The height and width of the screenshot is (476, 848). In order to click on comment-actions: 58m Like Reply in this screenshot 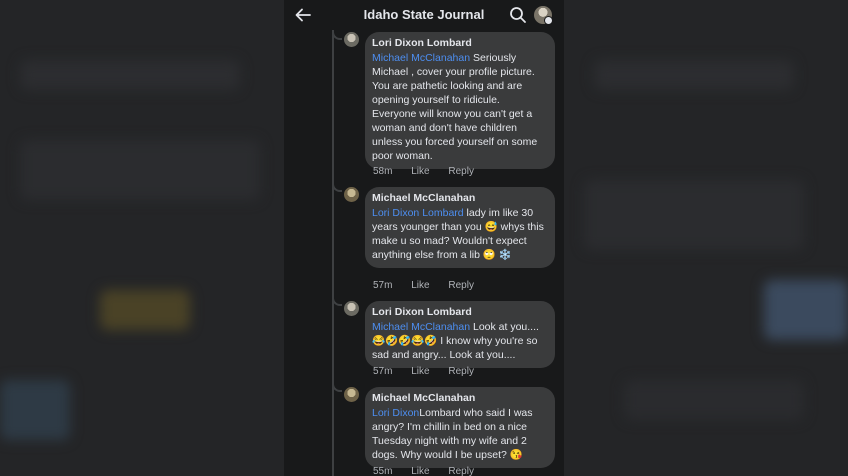, I will do `click(431, 171)`.